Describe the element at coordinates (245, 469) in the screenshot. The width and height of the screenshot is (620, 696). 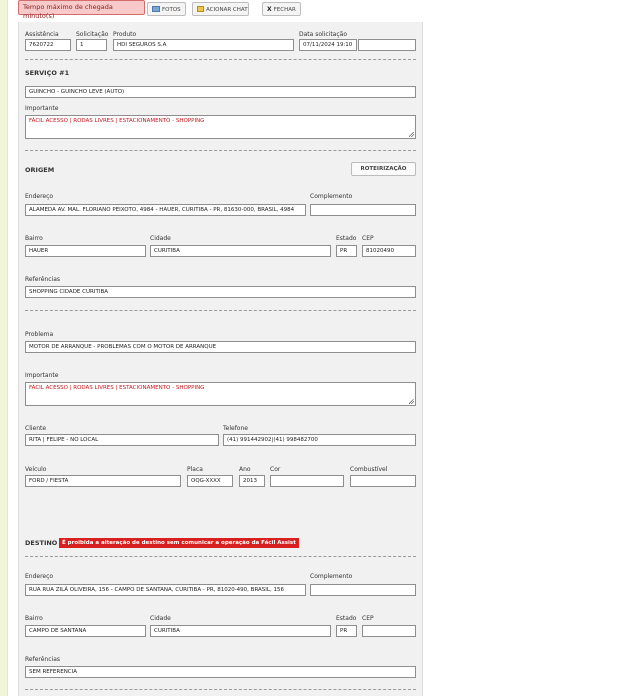
I see `year-label: Ano` at that location.